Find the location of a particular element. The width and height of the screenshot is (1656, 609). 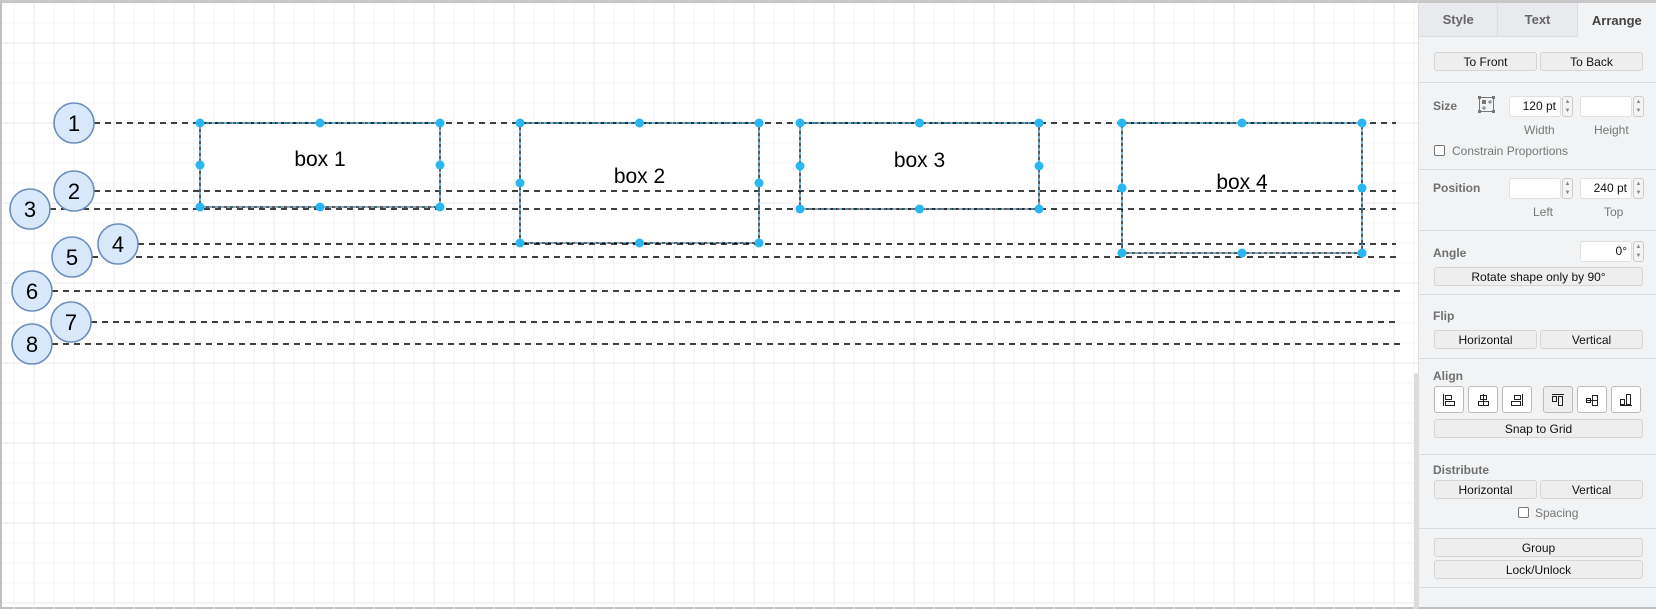

size-label: Size is located at coordinates (1445, 106).